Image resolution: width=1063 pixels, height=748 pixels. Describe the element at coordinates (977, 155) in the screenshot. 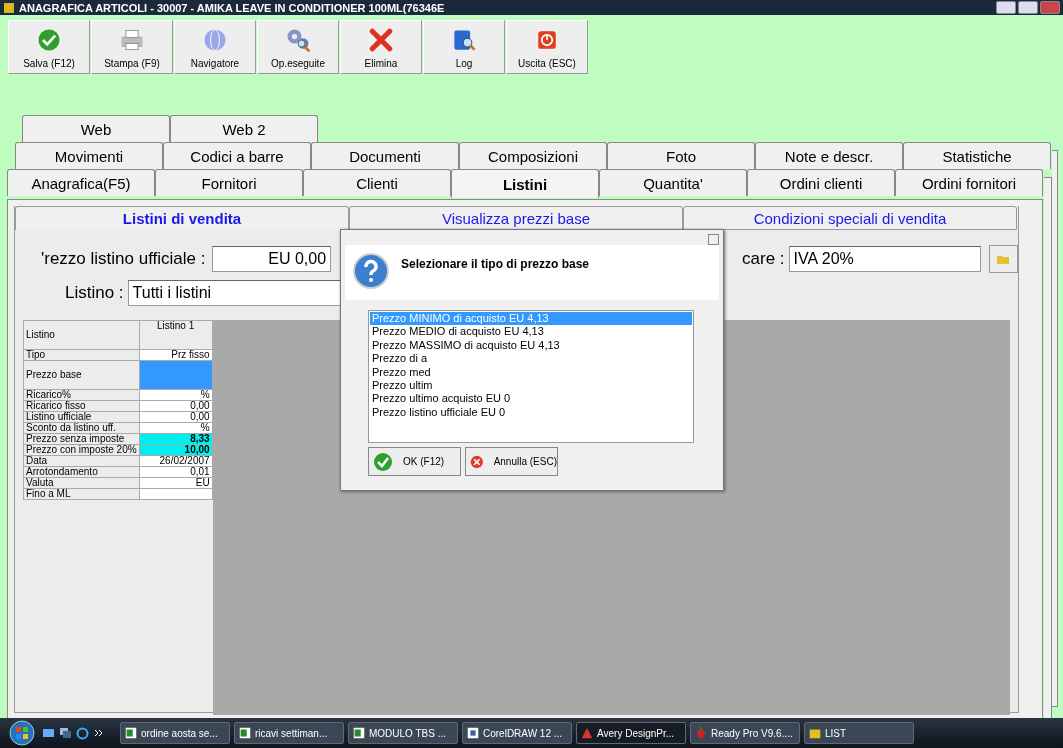

I see `tab: Statistiche` at that location.